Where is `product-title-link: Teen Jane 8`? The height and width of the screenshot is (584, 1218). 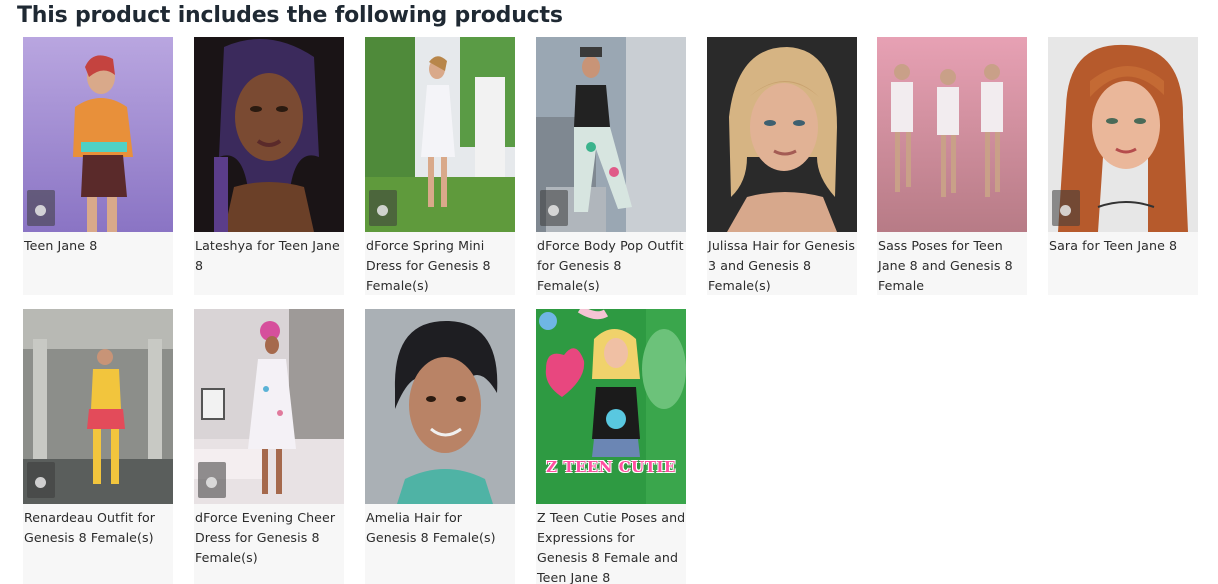 product-title-link: Teen Jane 8 is located at coordinates (98, 244).